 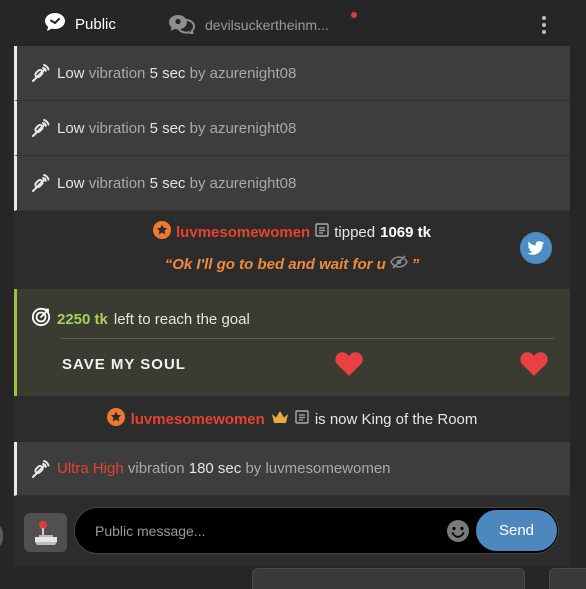 I want to click on chat-bubble-icon, so click(x=55, y=24).